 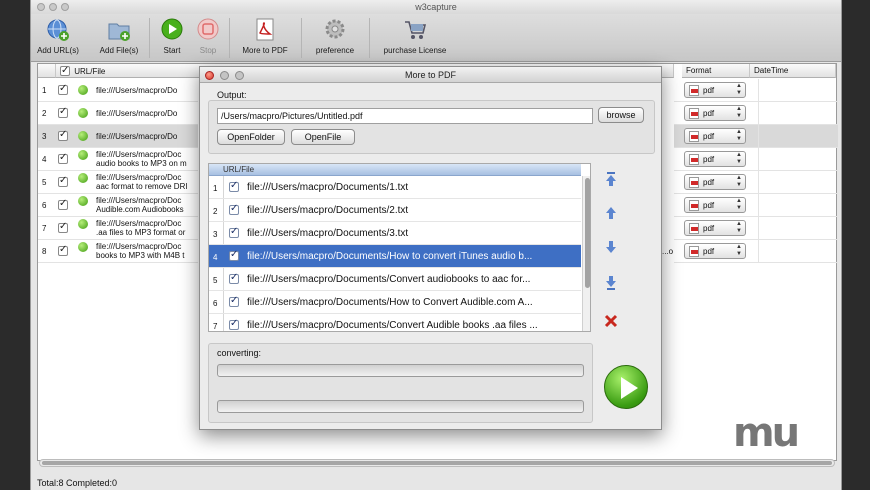 What do you see at coordinates (395, 233) in the screenshot?
I see `list-item: 3 file:///Users/macpro/Documents/3.txt` at bounding box center [395, 233].